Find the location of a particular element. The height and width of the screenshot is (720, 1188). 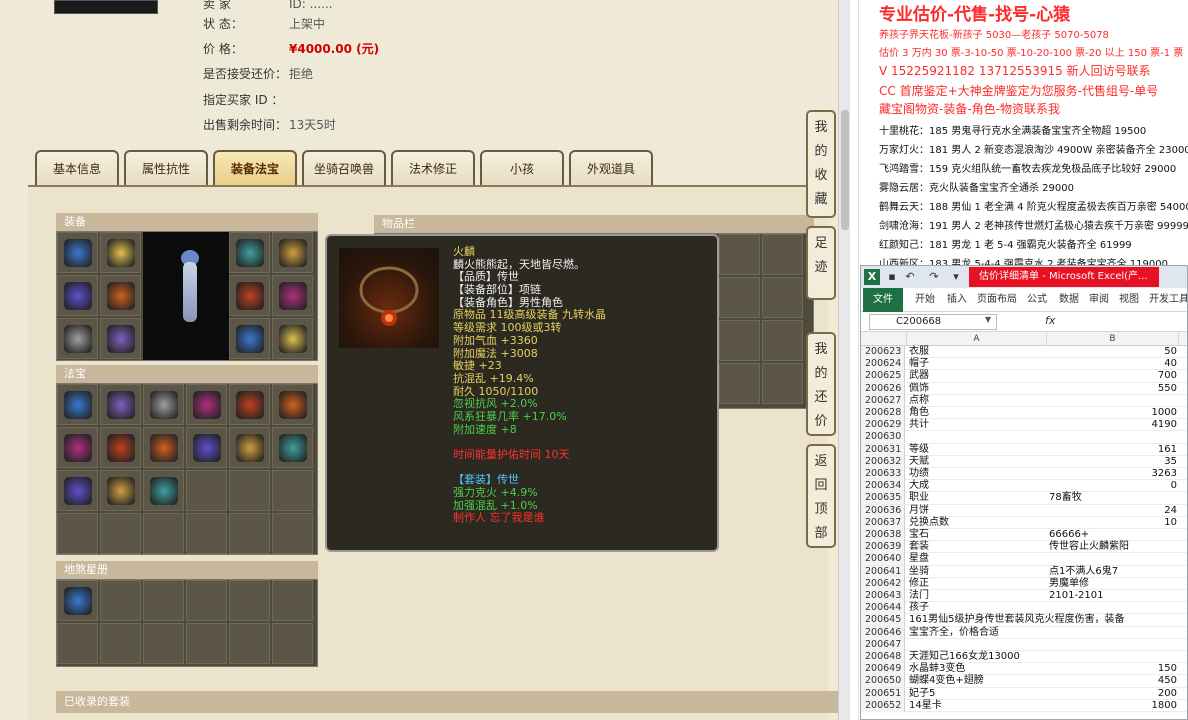

table-row: 200637 兑换点数 10 is located at coordinates (1024, 522).